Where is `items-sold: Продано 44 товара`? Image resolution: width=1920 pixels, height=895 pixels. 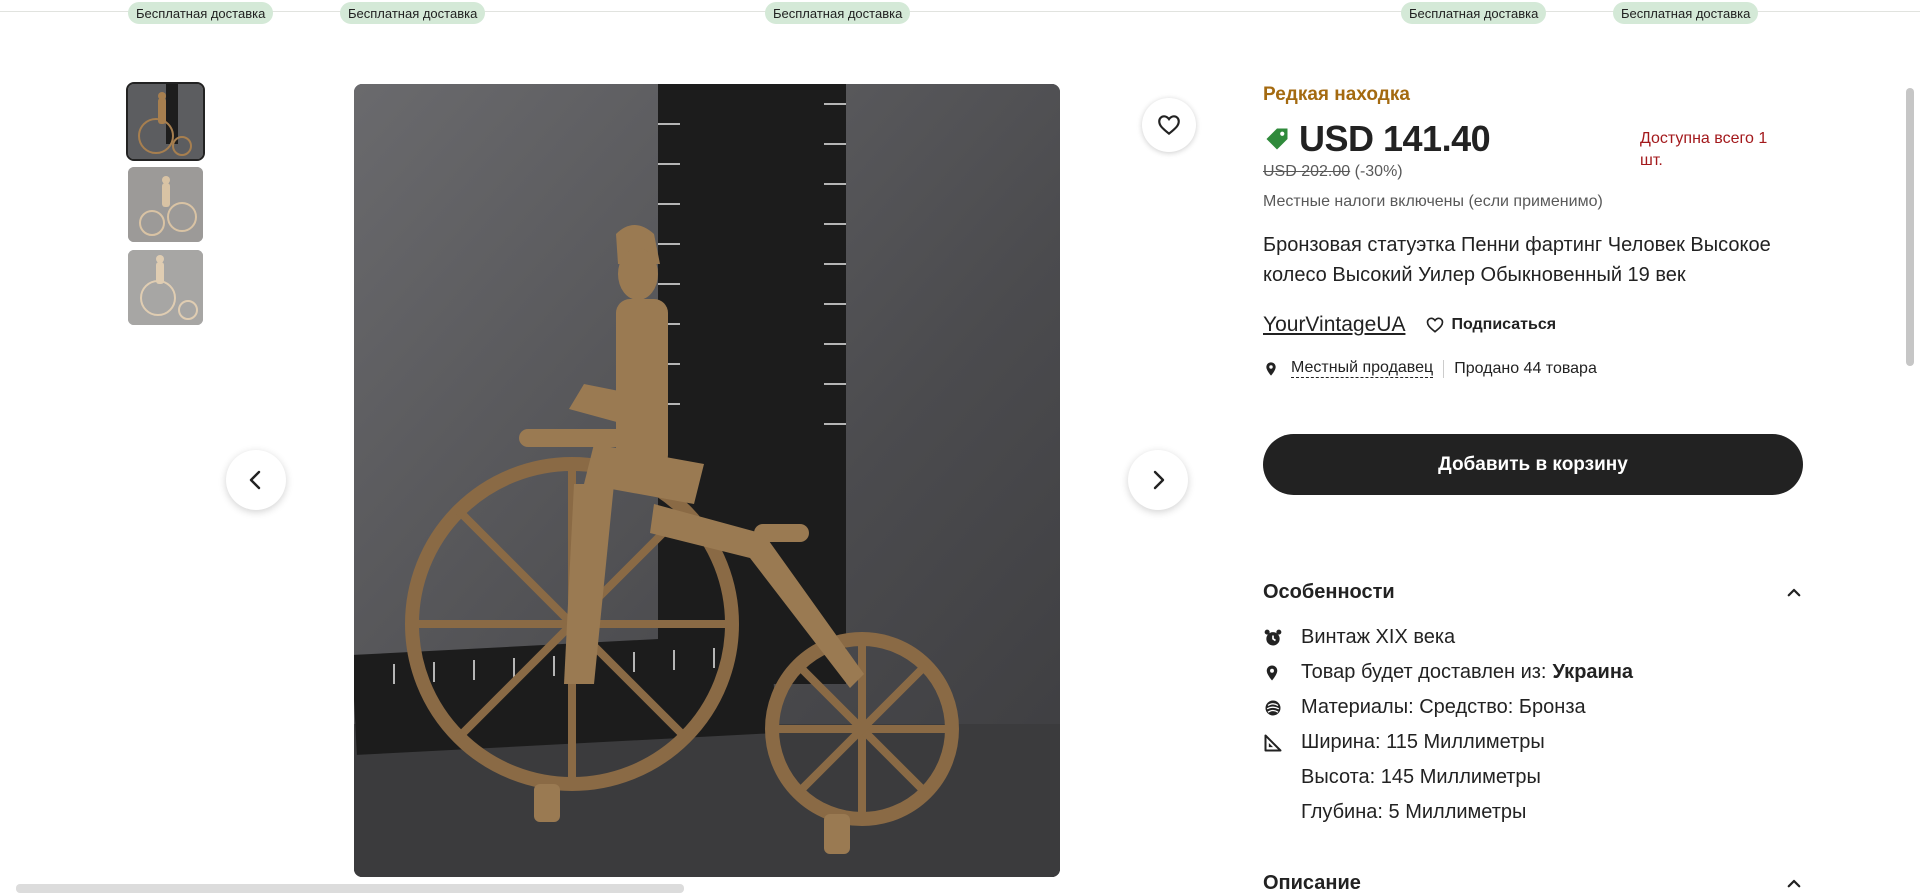 items-sold: Продано 44 товара is located at coordinates (1525, 368).